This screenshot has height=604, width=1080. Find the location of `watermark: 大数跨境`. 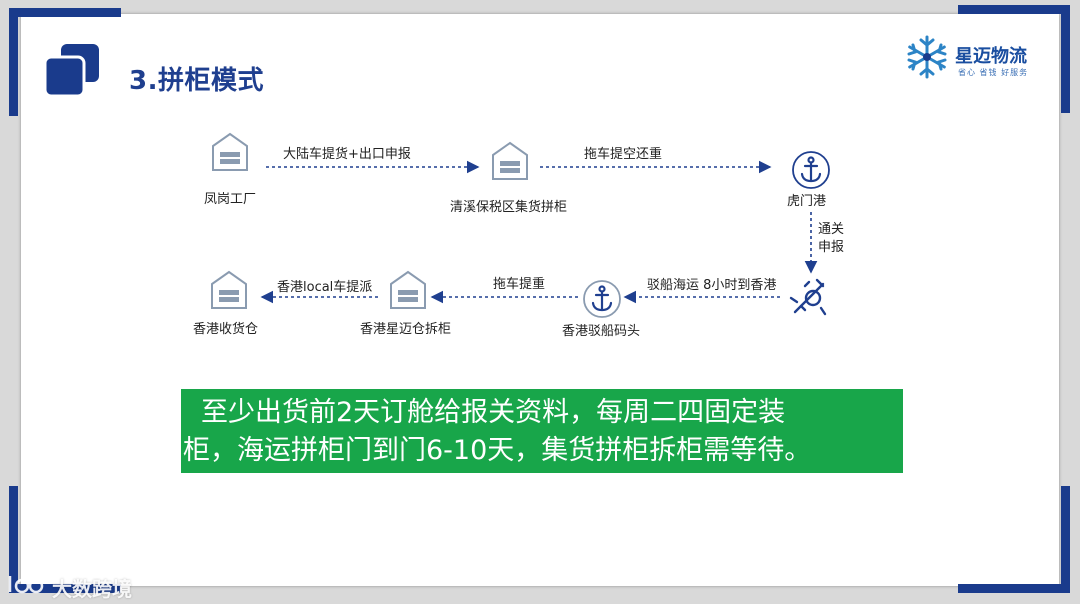

watermark: 大数跨境 is located at coordinates (92, 589).